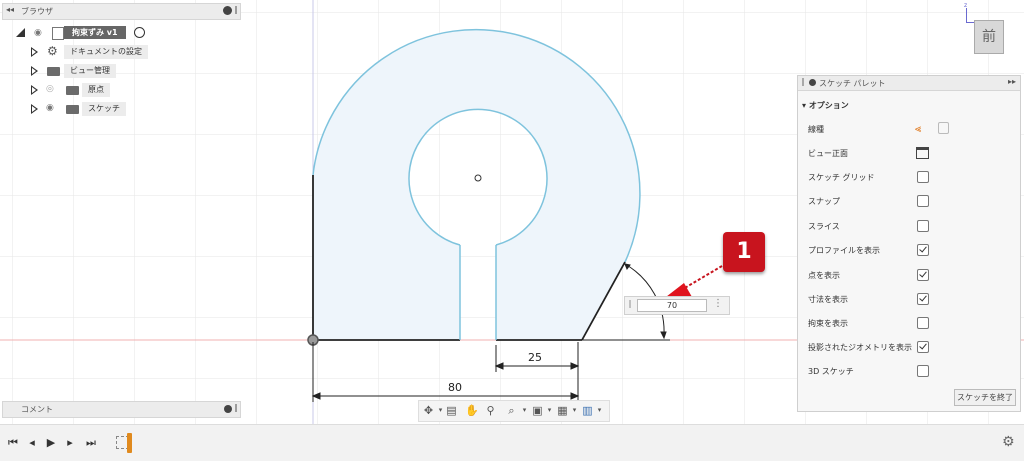  I want to click on palette-row-3d-sketch: 3D スケッチ, so click(909, 372).